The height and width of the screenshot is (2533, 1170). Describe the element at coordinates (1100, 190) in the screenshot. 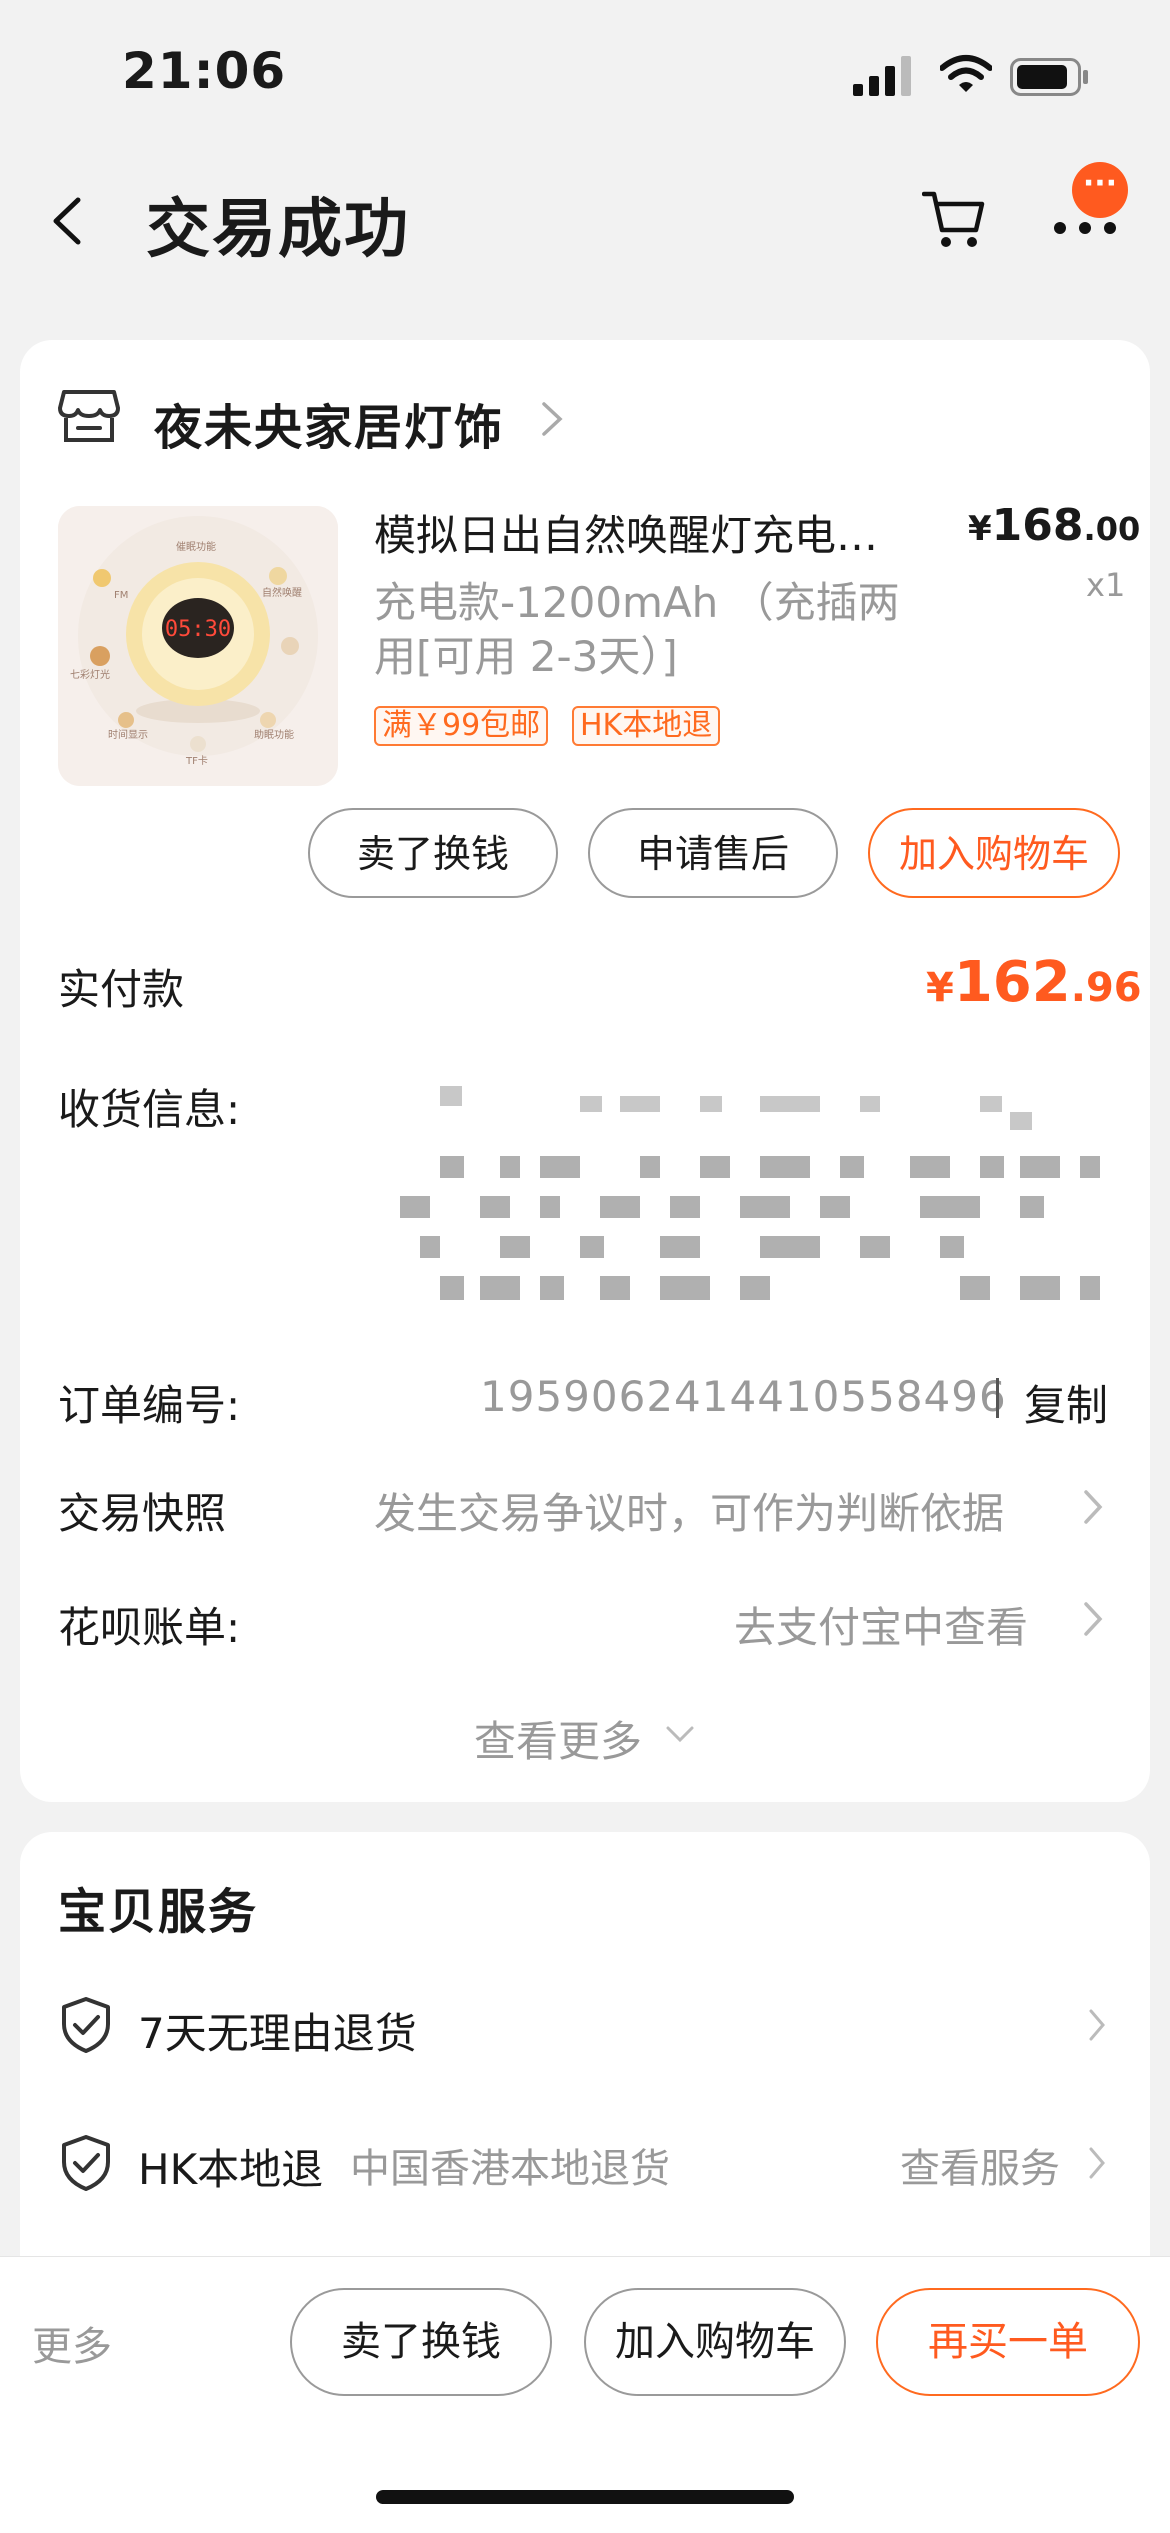

I see `message-badge: ···` at that location.